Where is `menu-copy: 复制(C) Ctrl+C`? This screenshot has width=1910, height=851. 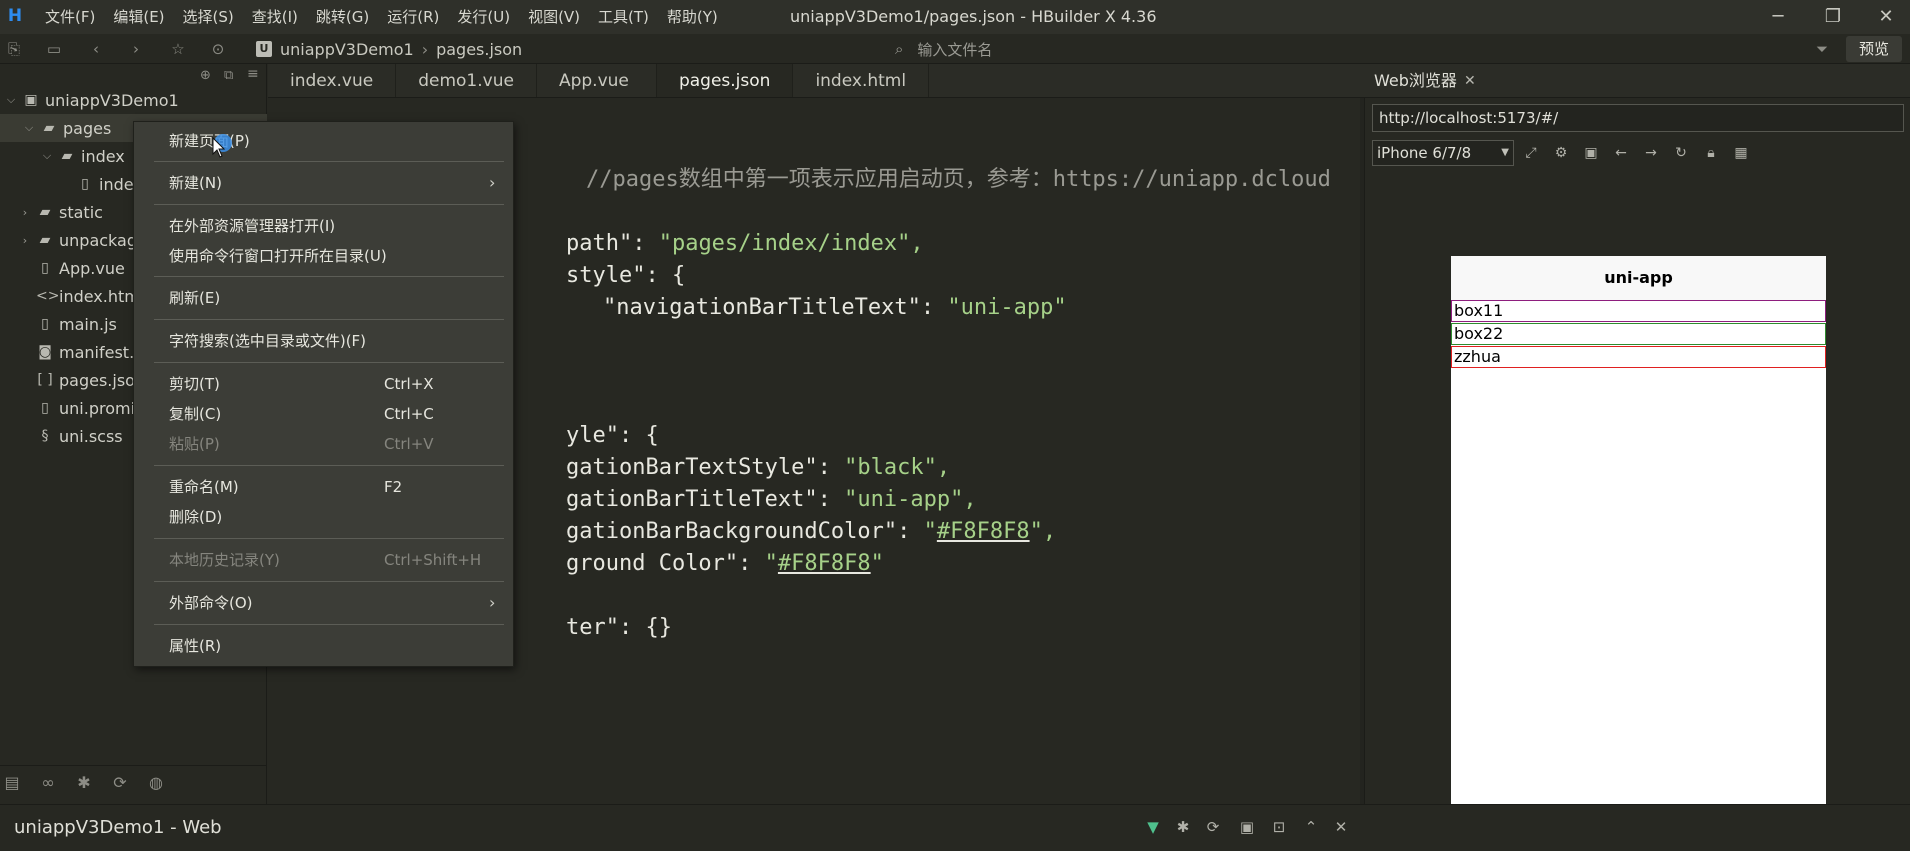 menu-copy: 复制(C) Ctrl+C is located at coordinates (324, 414).